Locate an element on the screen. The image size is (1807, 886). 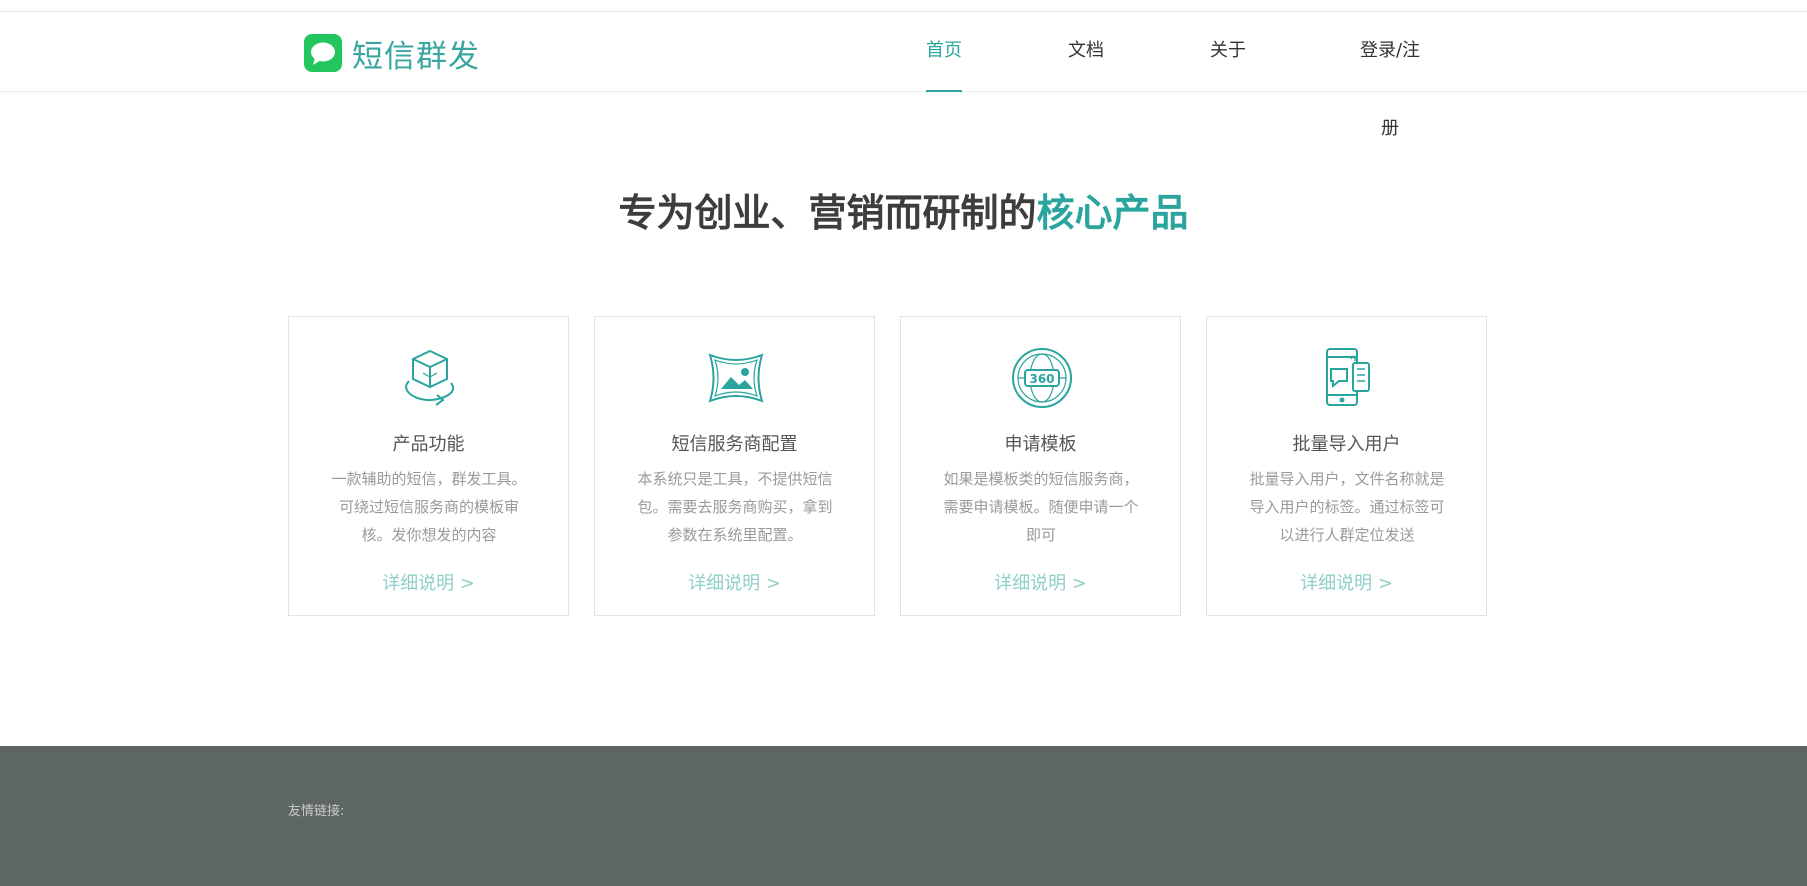
feature-title: 产品功能 is located at coordinates (428, 444).